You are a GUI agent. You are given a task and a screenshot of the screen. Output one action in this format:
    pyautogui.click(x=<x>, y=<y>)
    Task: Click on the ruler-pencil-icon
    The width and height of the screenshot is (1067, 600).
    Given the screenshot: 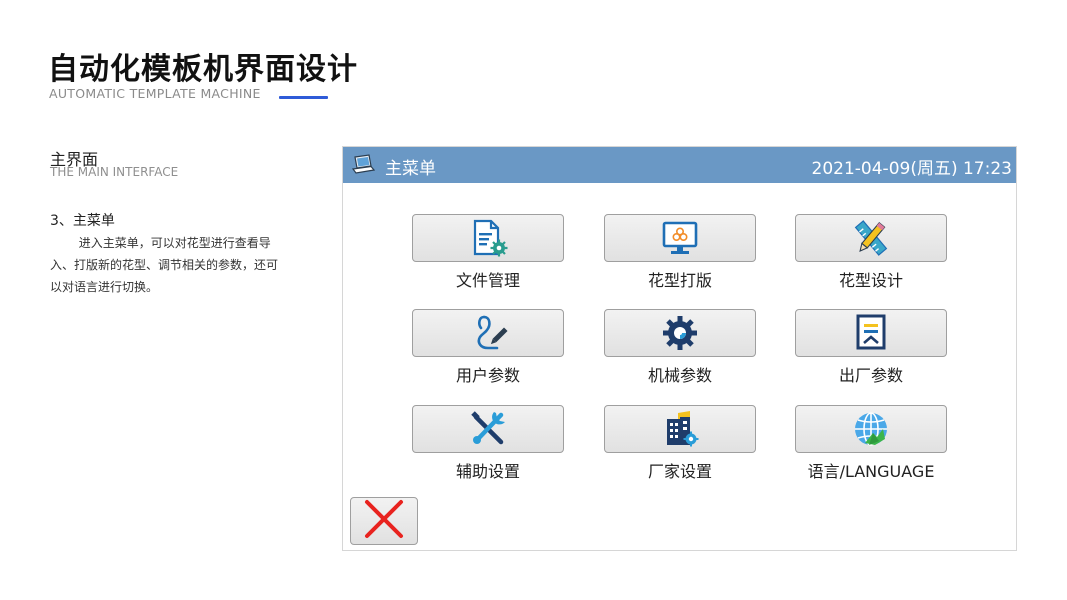 What is the action you would take?
    pyautogui.click(x=871, y=238)
    